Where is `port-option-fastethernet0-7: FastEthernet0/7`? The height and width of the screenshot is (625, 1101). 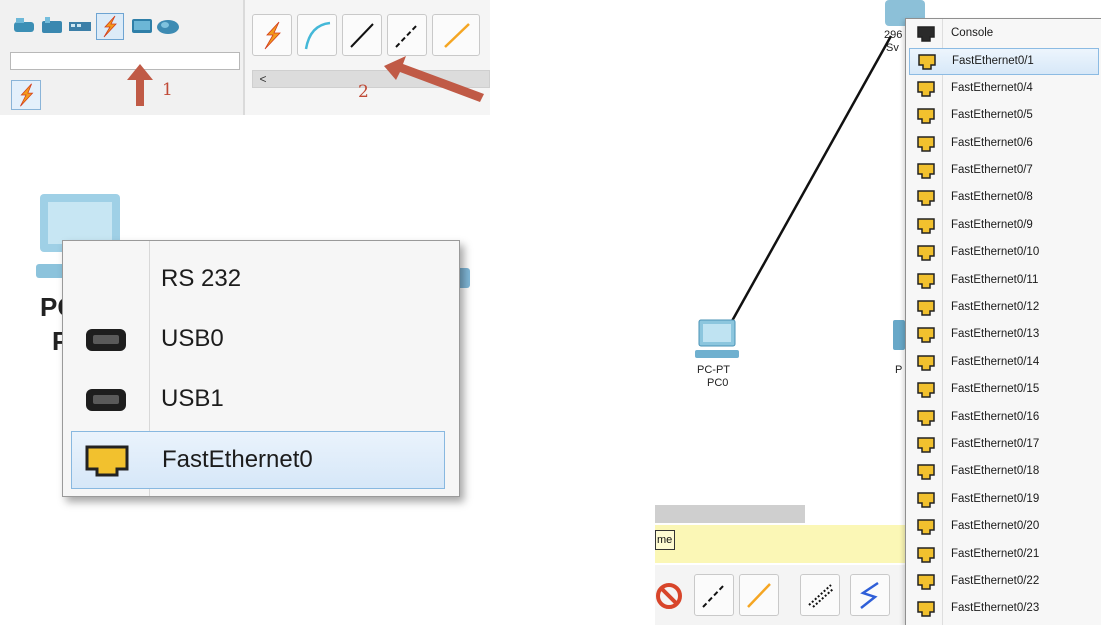 port-option-fastethernet0-7: FastEthernet0/7 is located at coordinates (1004, 171).